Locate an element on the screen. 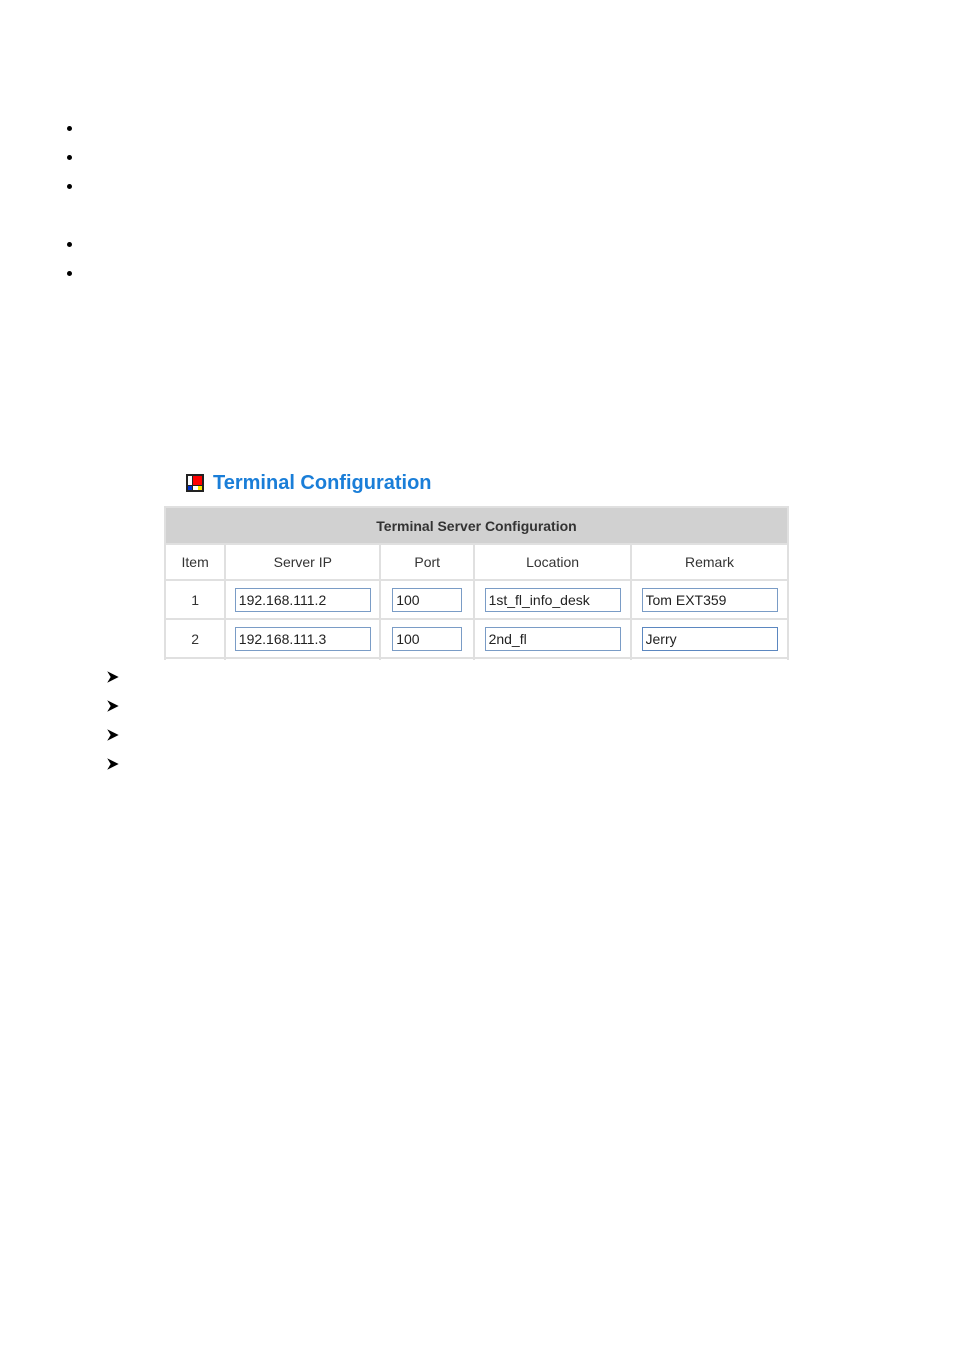 The height and width of the screenshot is (1350, 954). remark-input is located at coordinates (709, 599).